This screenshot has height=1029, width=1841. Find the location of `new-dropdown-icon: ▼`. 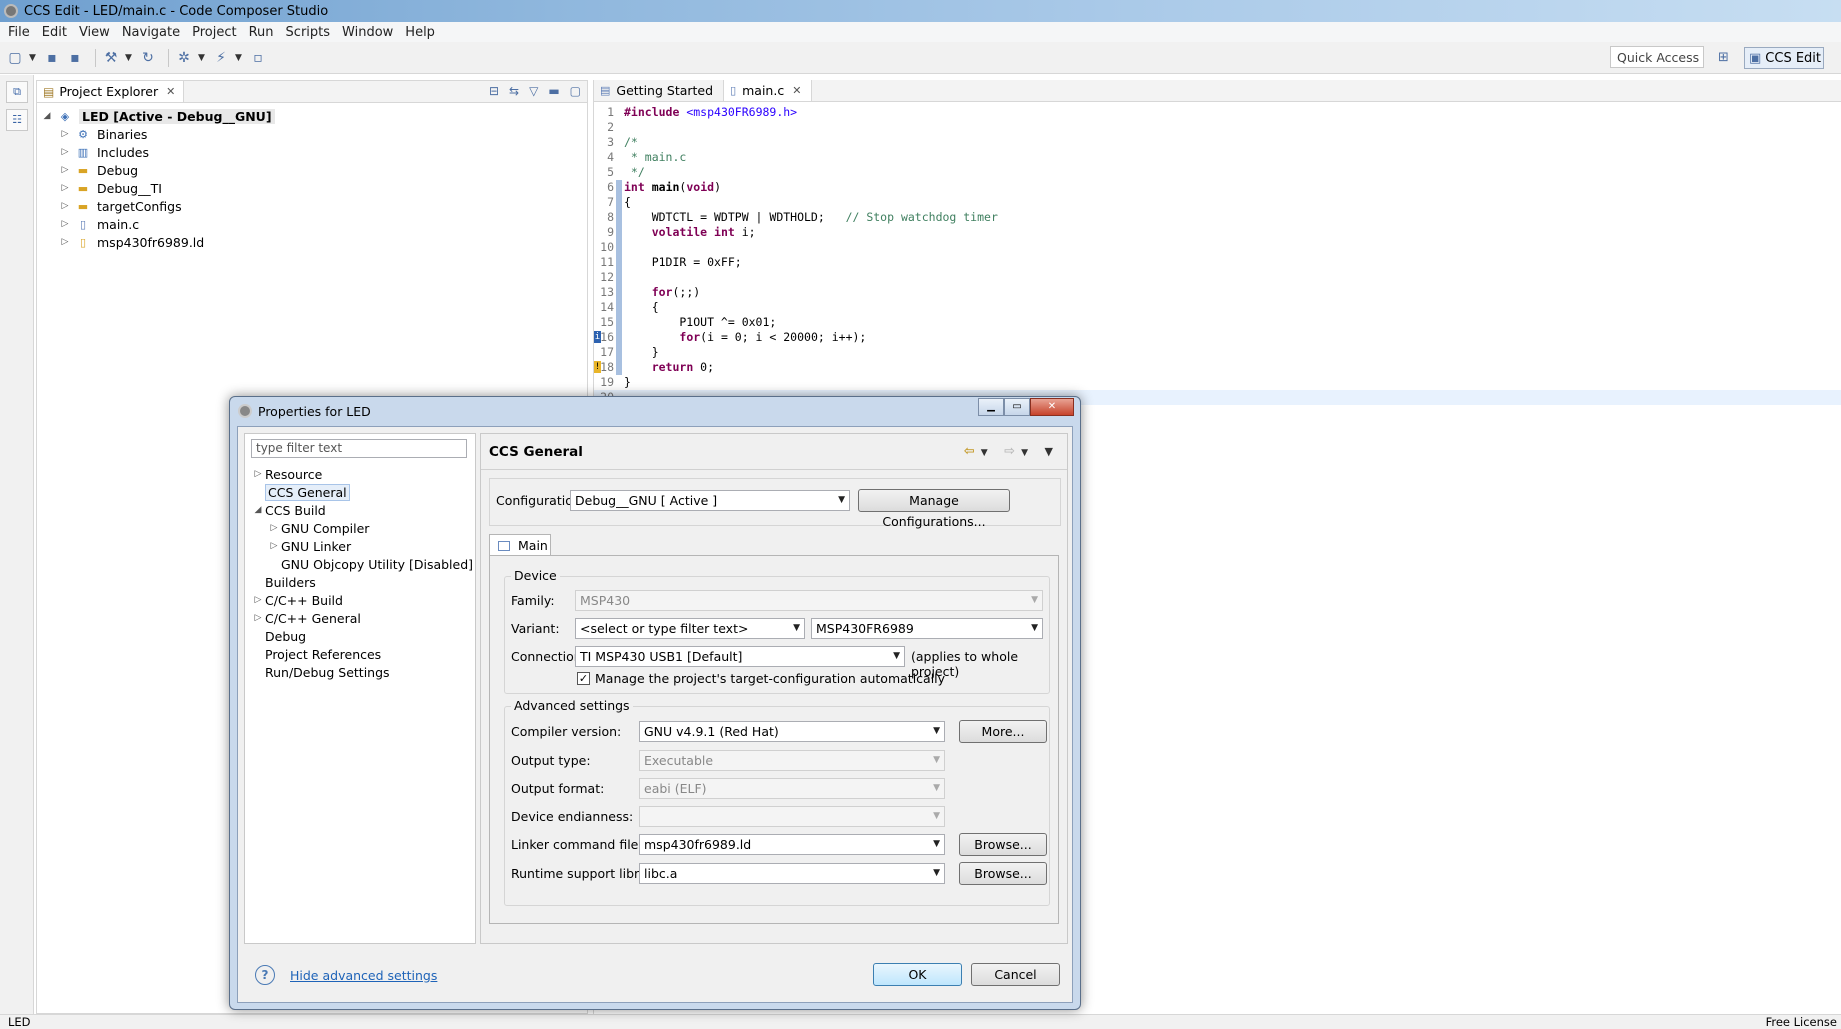

new-dropdown-icon: ▼ is located at coordinates (33, 58).